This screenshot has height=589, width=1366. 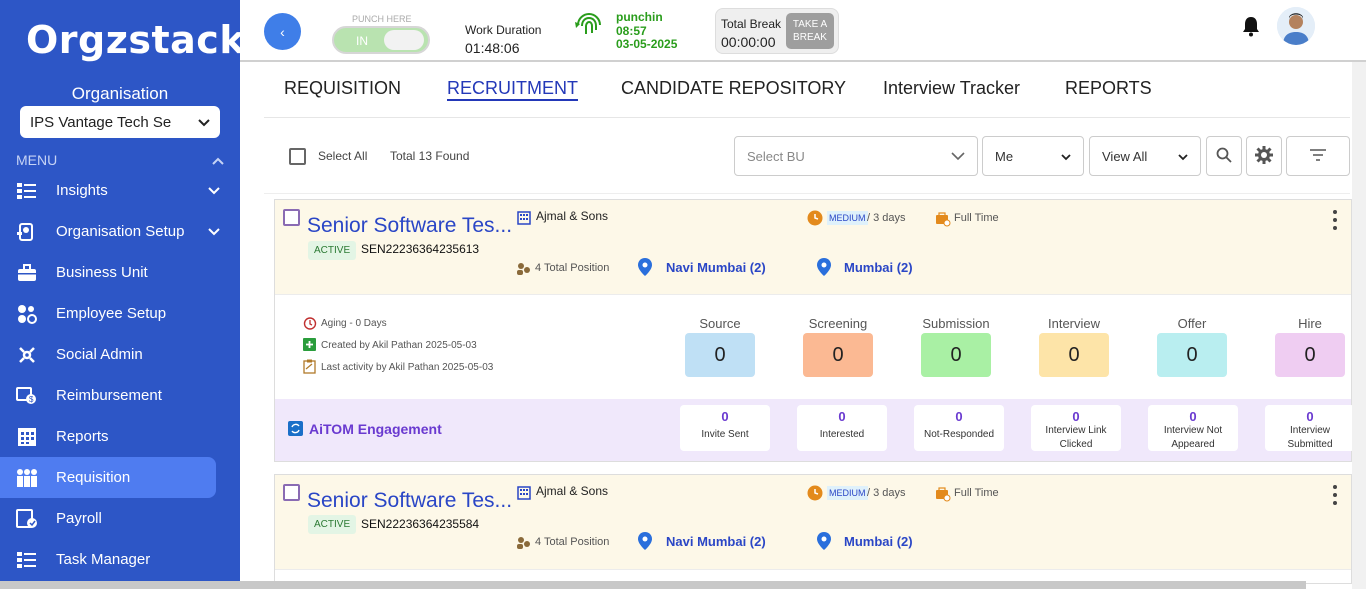 I want to click on settings-button, so click(x=1264, y=156).